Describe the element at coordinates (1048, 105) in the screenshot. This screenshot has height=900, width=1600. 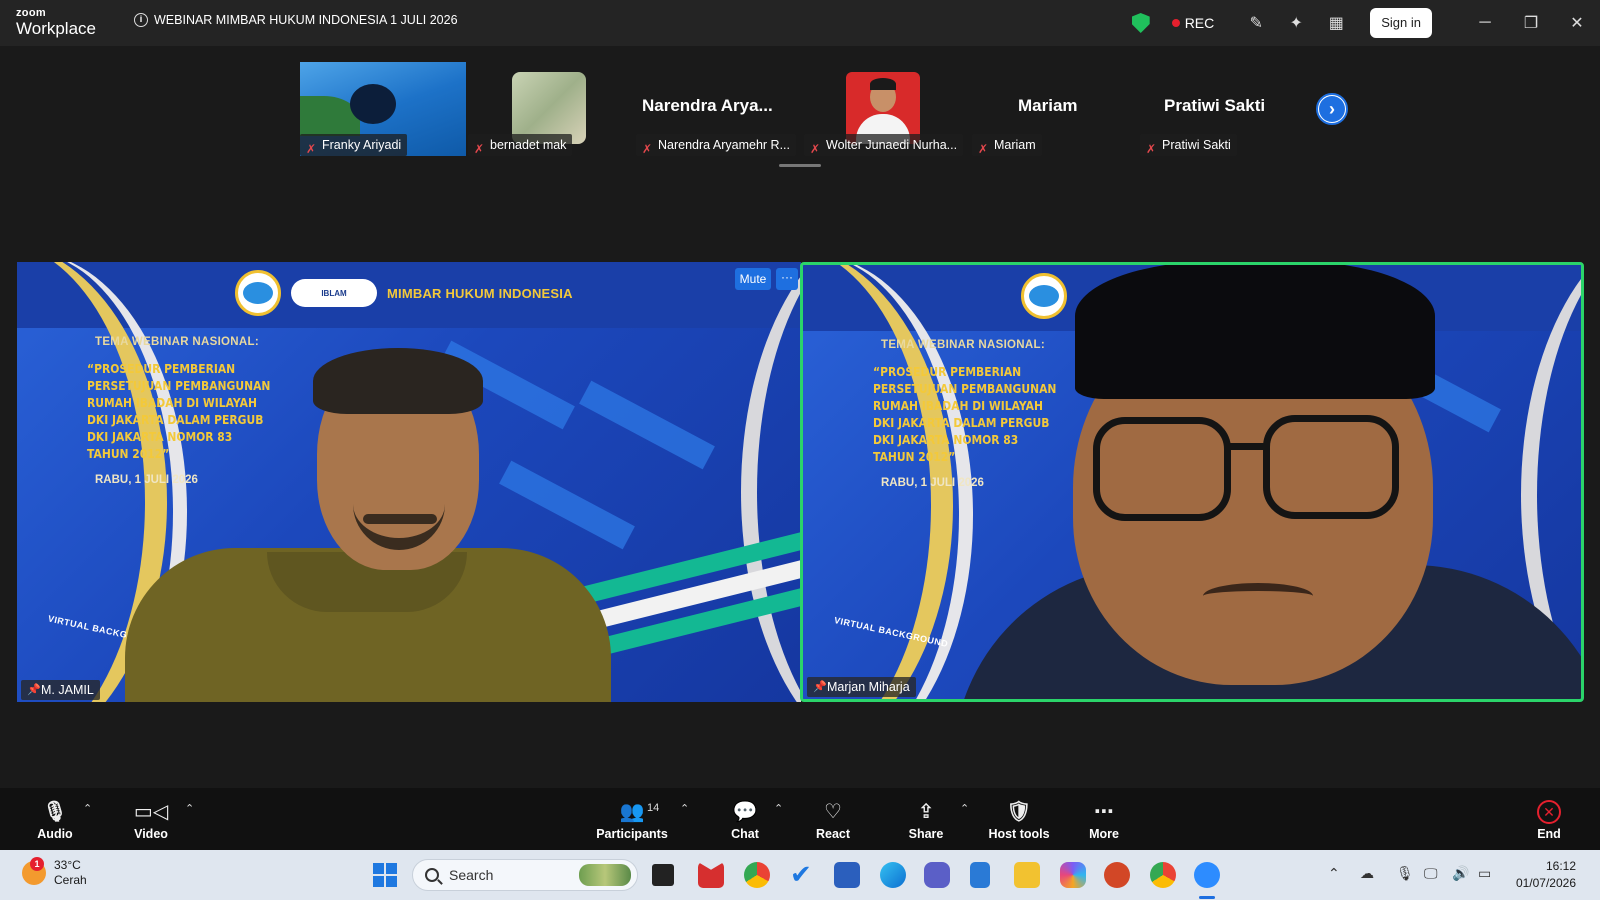
I see `thumbnail-display-name: Mariam` at that location.